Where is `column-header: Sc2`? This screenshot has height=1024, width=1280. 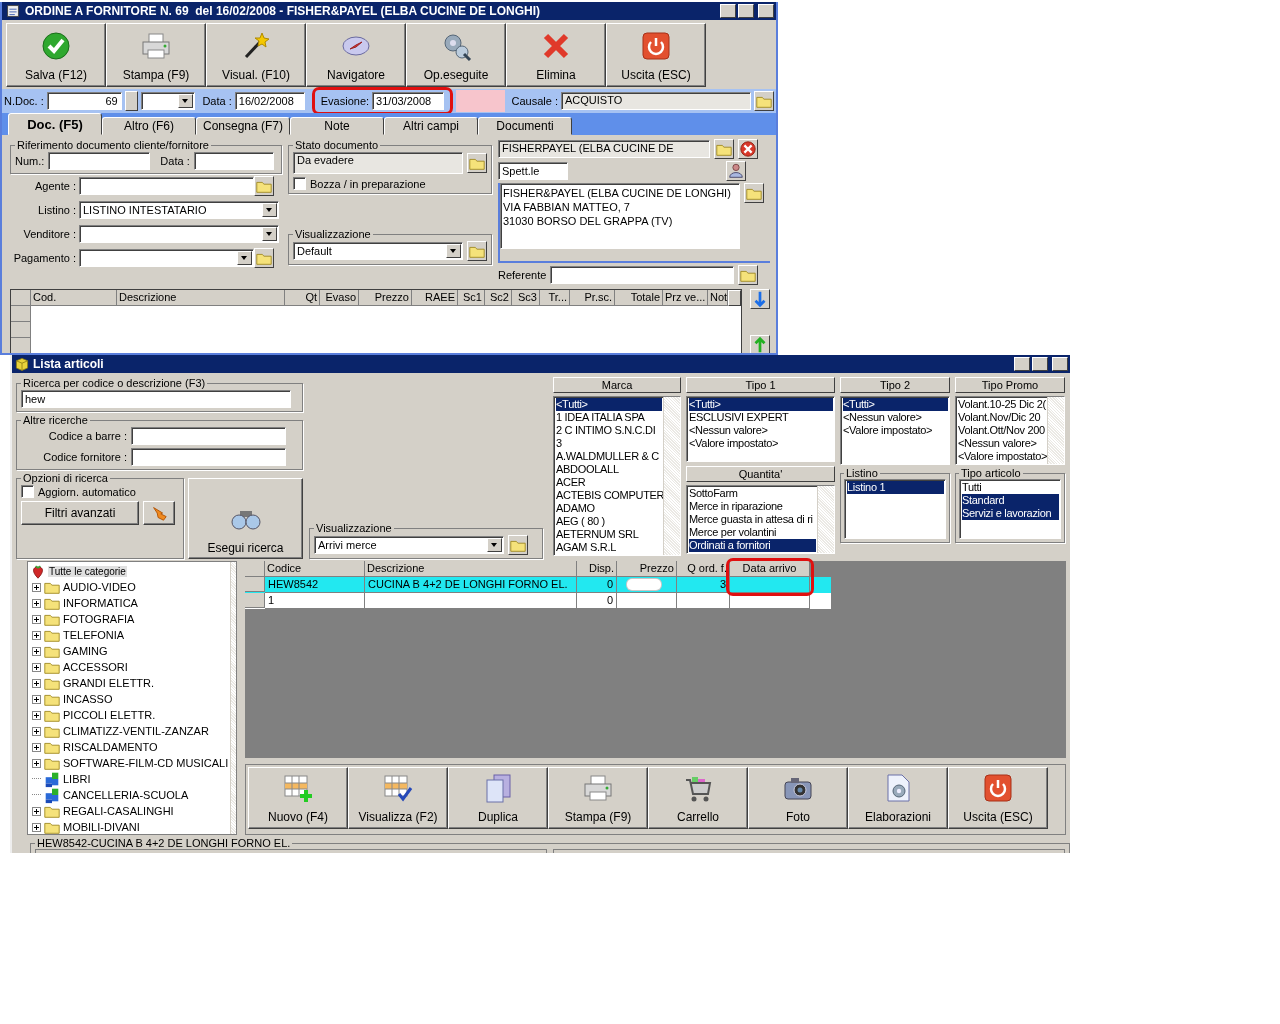 column-header: Sc2 is located at coordinates (498, 298).